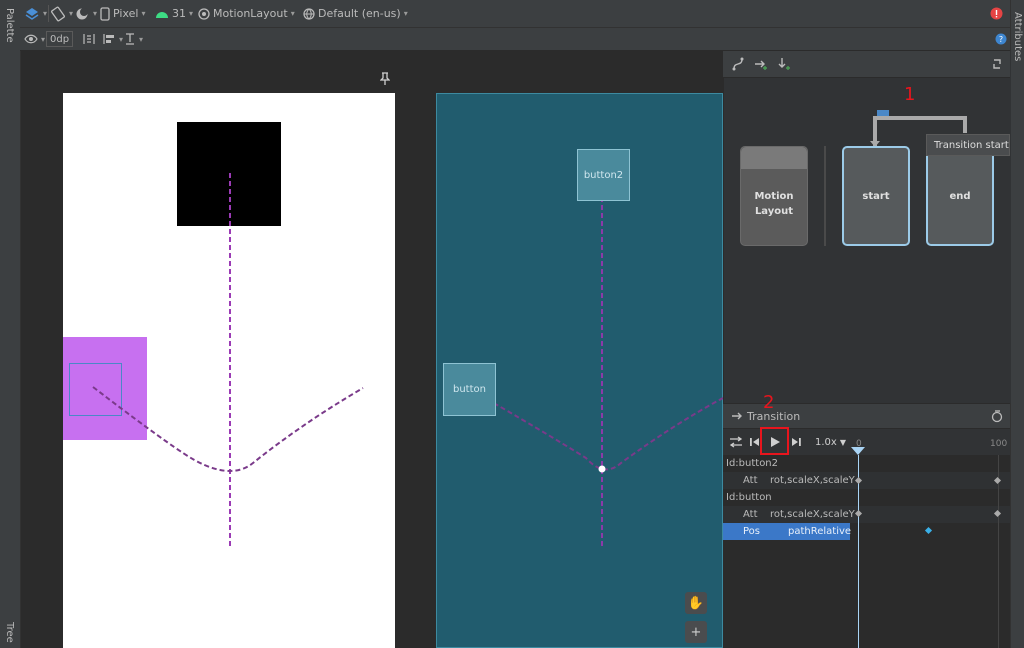 Image resolution: width=1024 pixels, height=648 pixels. I want to click on zoom-in-icon: +, so click(696, 632).